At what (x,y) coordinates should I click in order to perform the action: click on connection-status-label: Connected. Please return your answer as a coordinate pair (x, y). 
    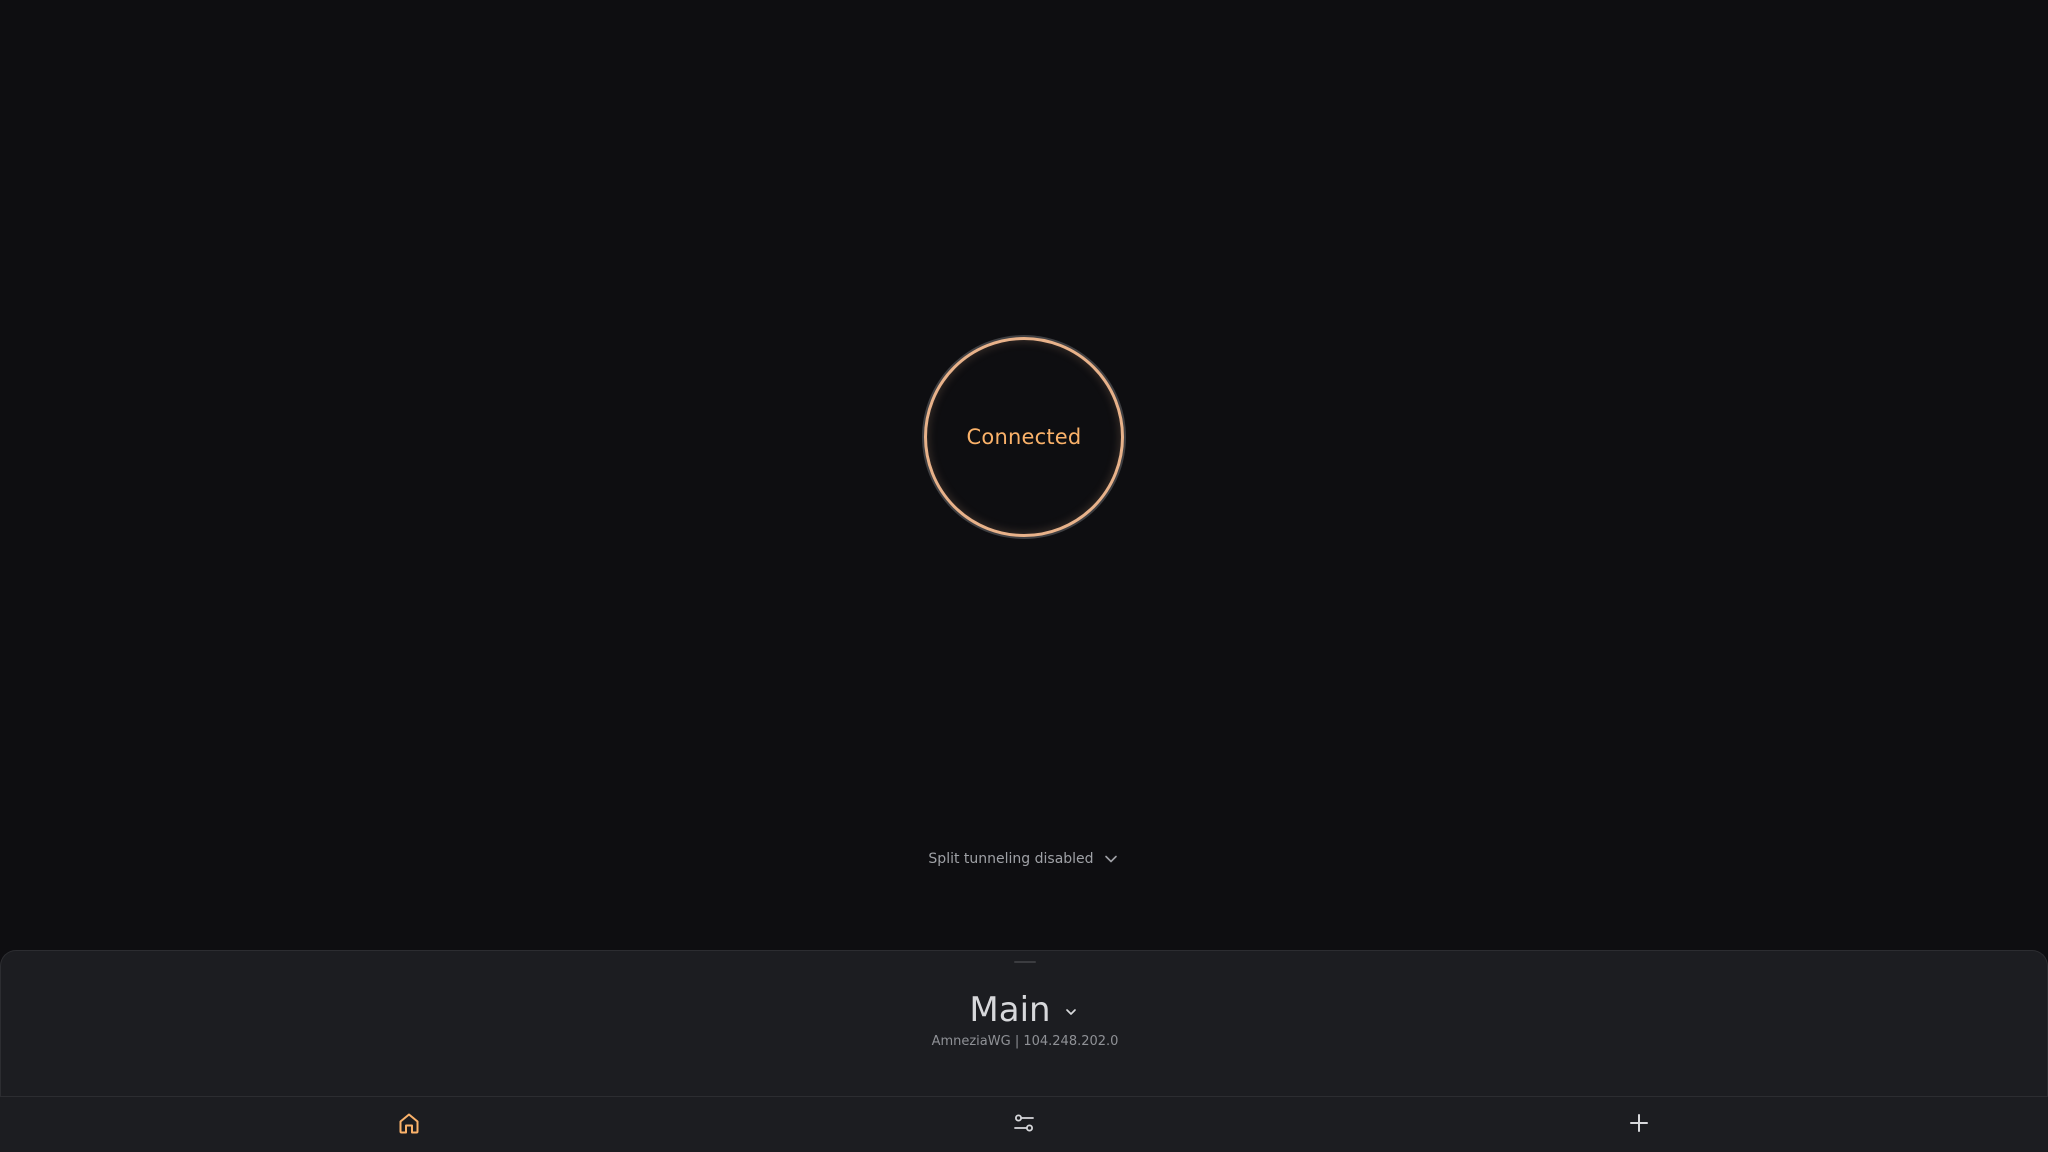
    Looking at the image, I should click on (1024, 437).